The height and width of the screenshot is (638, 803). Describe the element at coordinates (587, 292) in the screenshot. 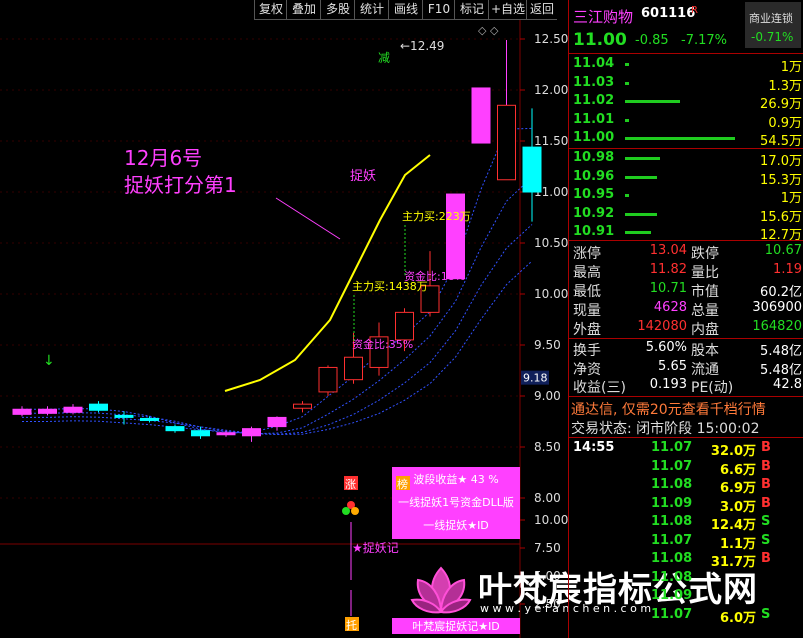

I see `stat-label: 最低` at that location.